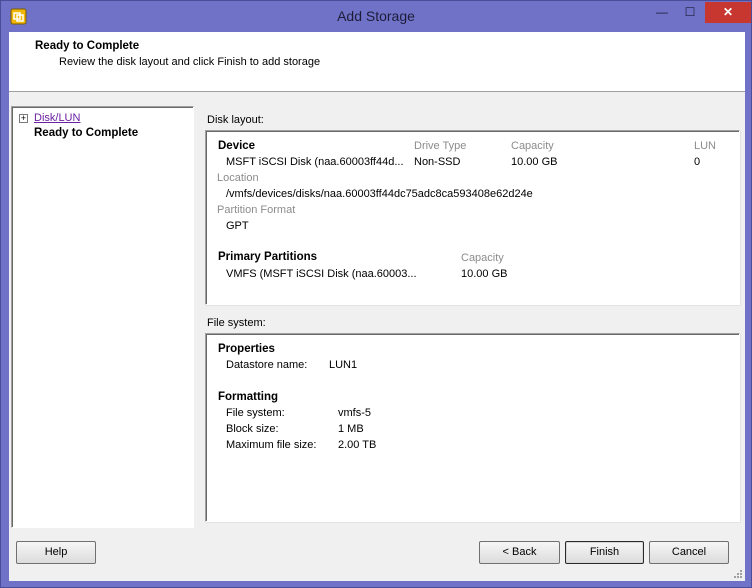 The image size is (752, 588). I want to click on max-file-size-label: Maximum file size:, so click(271, 445).